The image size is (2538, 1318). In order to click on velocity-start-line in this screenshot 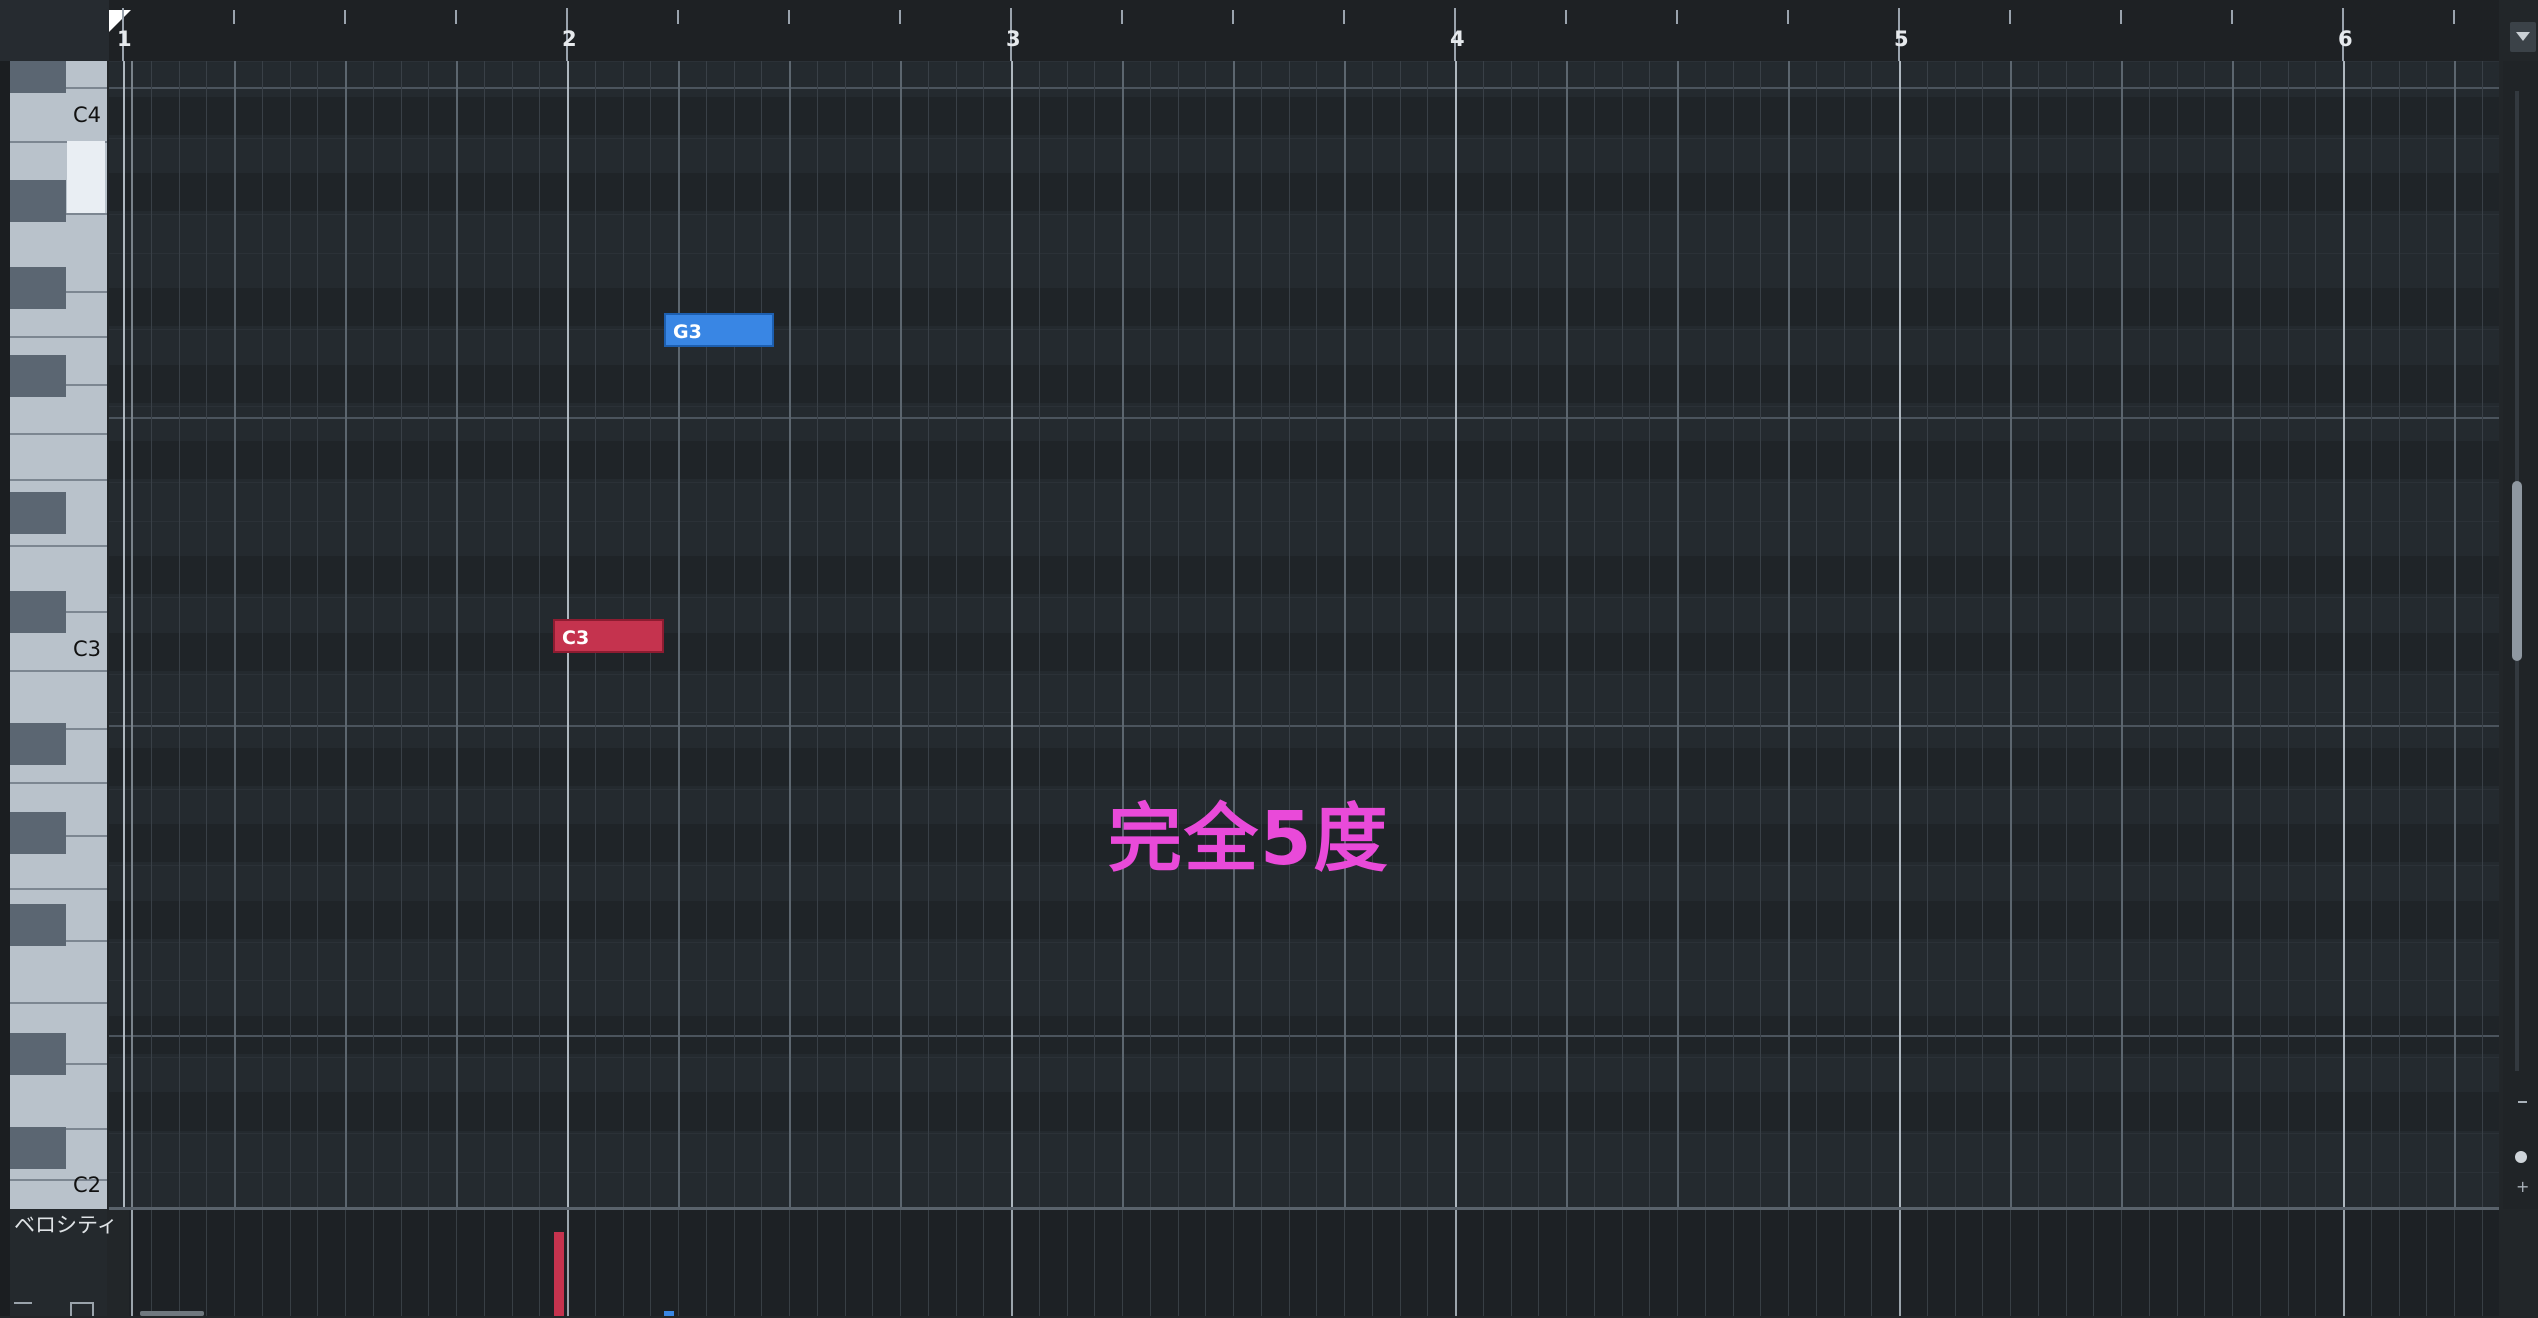, I will do `click(132, 1263)`.